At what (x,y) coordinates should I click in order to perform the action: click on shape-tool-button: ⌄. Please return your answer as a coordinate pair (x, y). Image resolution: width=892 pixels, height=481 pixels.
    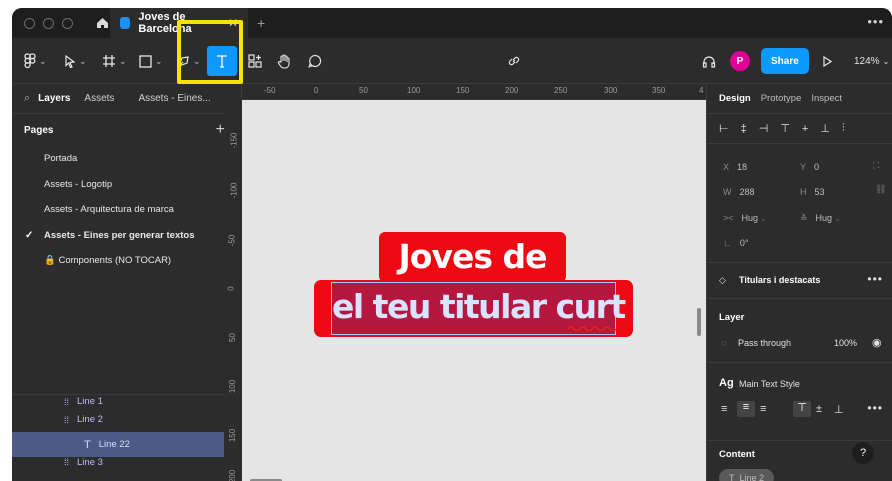
    Looking at the image, I should click on (151, 61).